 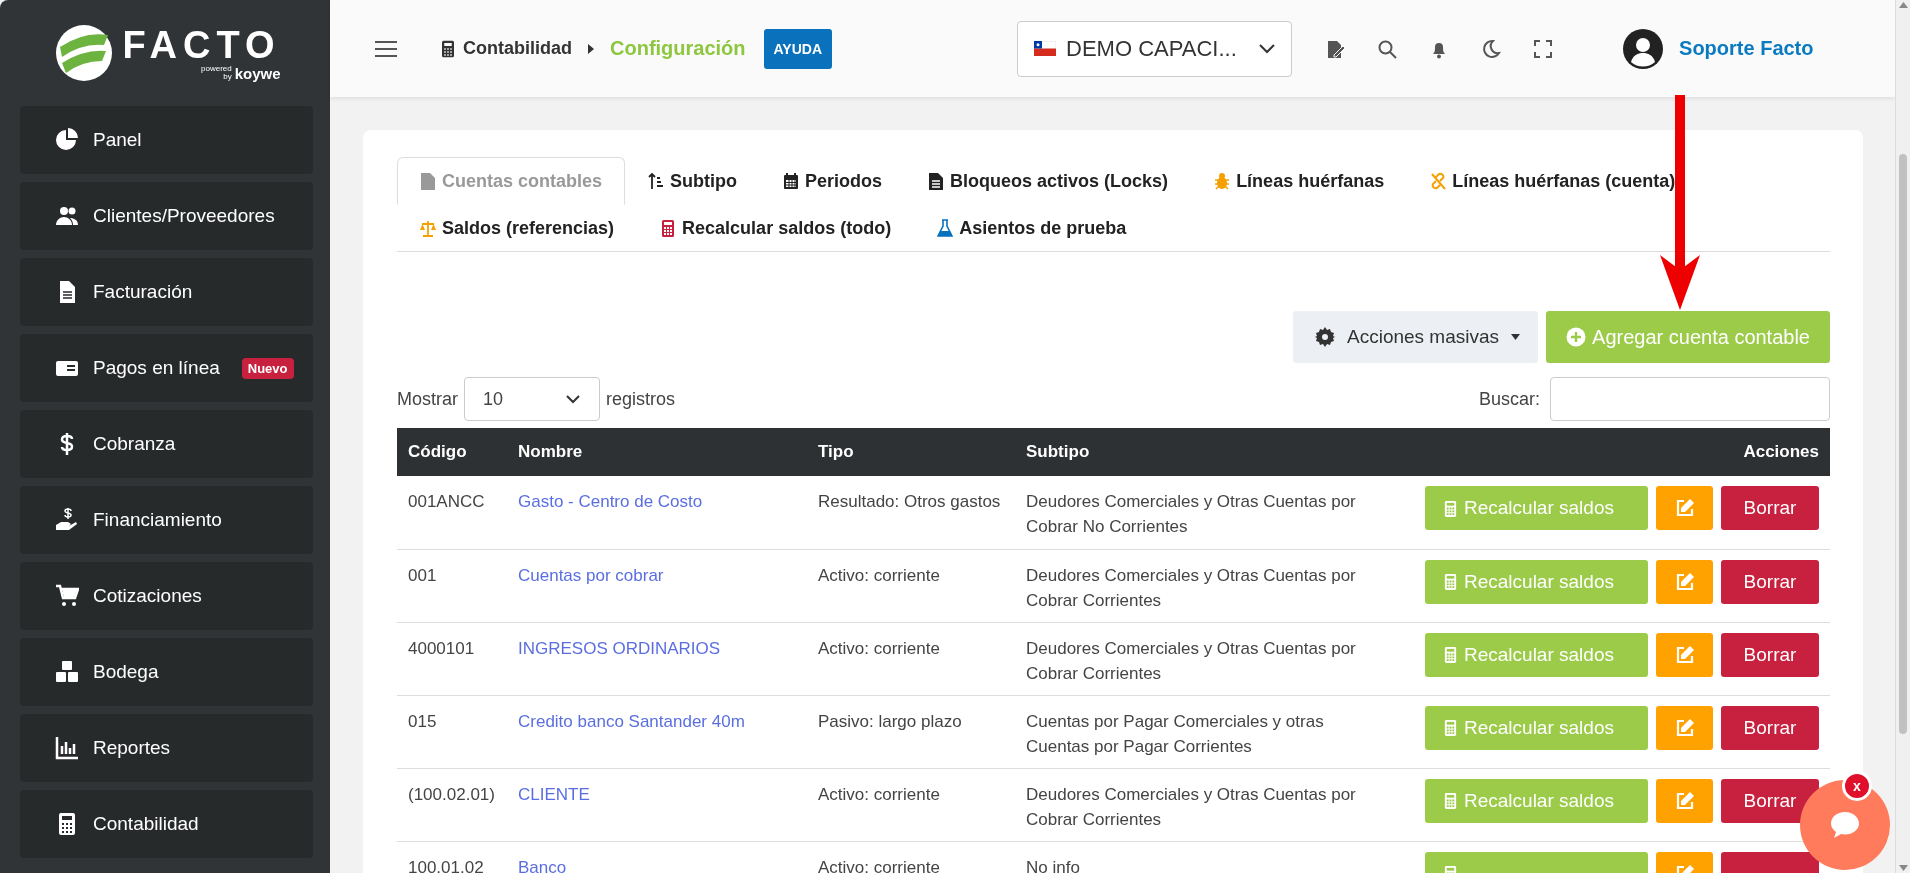 What do you see at coordinates (166, 596) in the screenshot?
I see `sidebar-item: Cotizaciones` at bounding box center [166, 596].